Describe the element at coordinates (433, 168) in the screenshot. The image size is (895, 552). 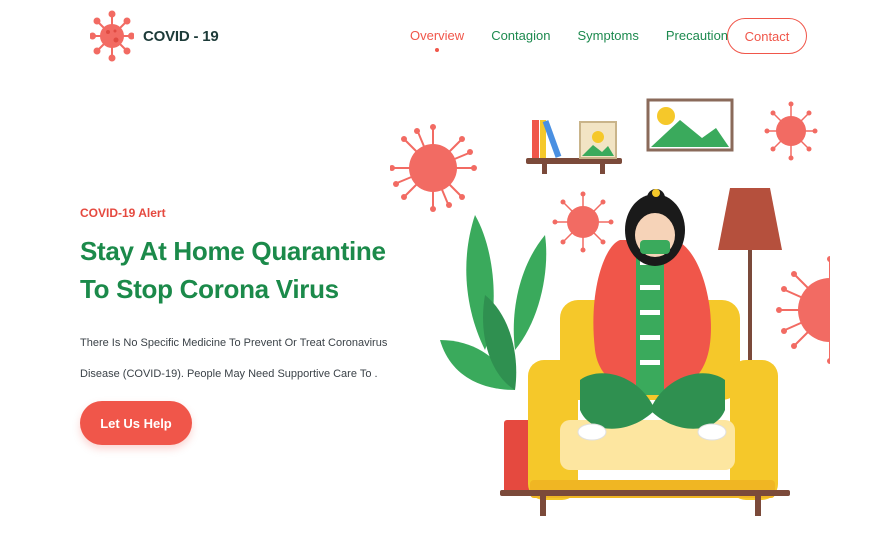
I see `virus-icon-large-left` at that location.